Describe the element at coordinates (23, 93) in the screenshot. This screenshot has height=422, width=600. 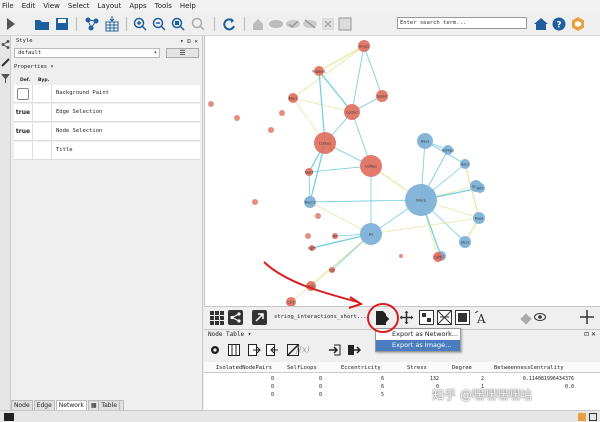
I see `def-swatch` at that location.